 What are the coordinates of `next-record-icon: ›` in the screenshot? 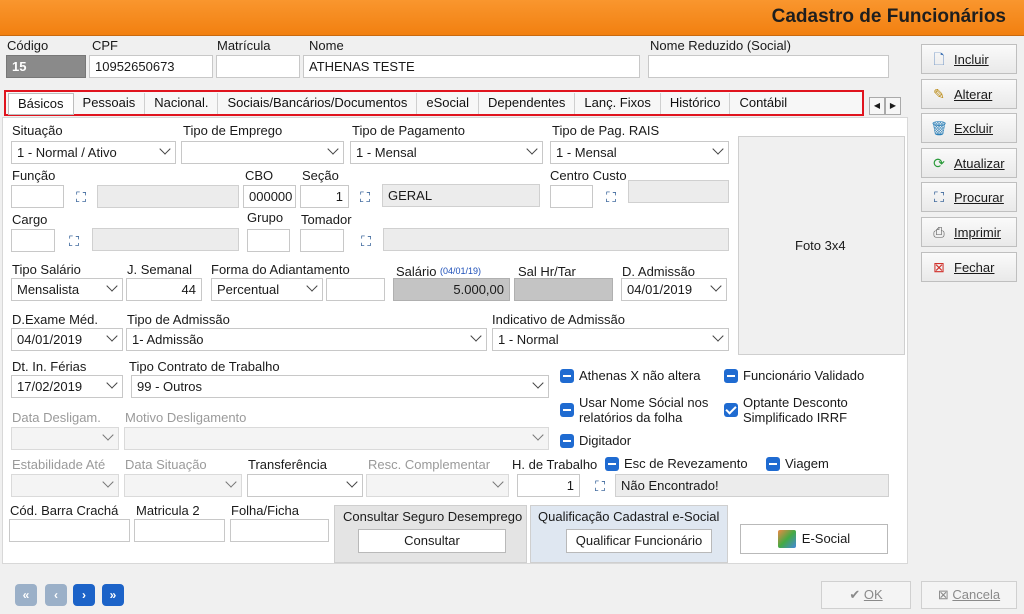 It's located at (84, 595).